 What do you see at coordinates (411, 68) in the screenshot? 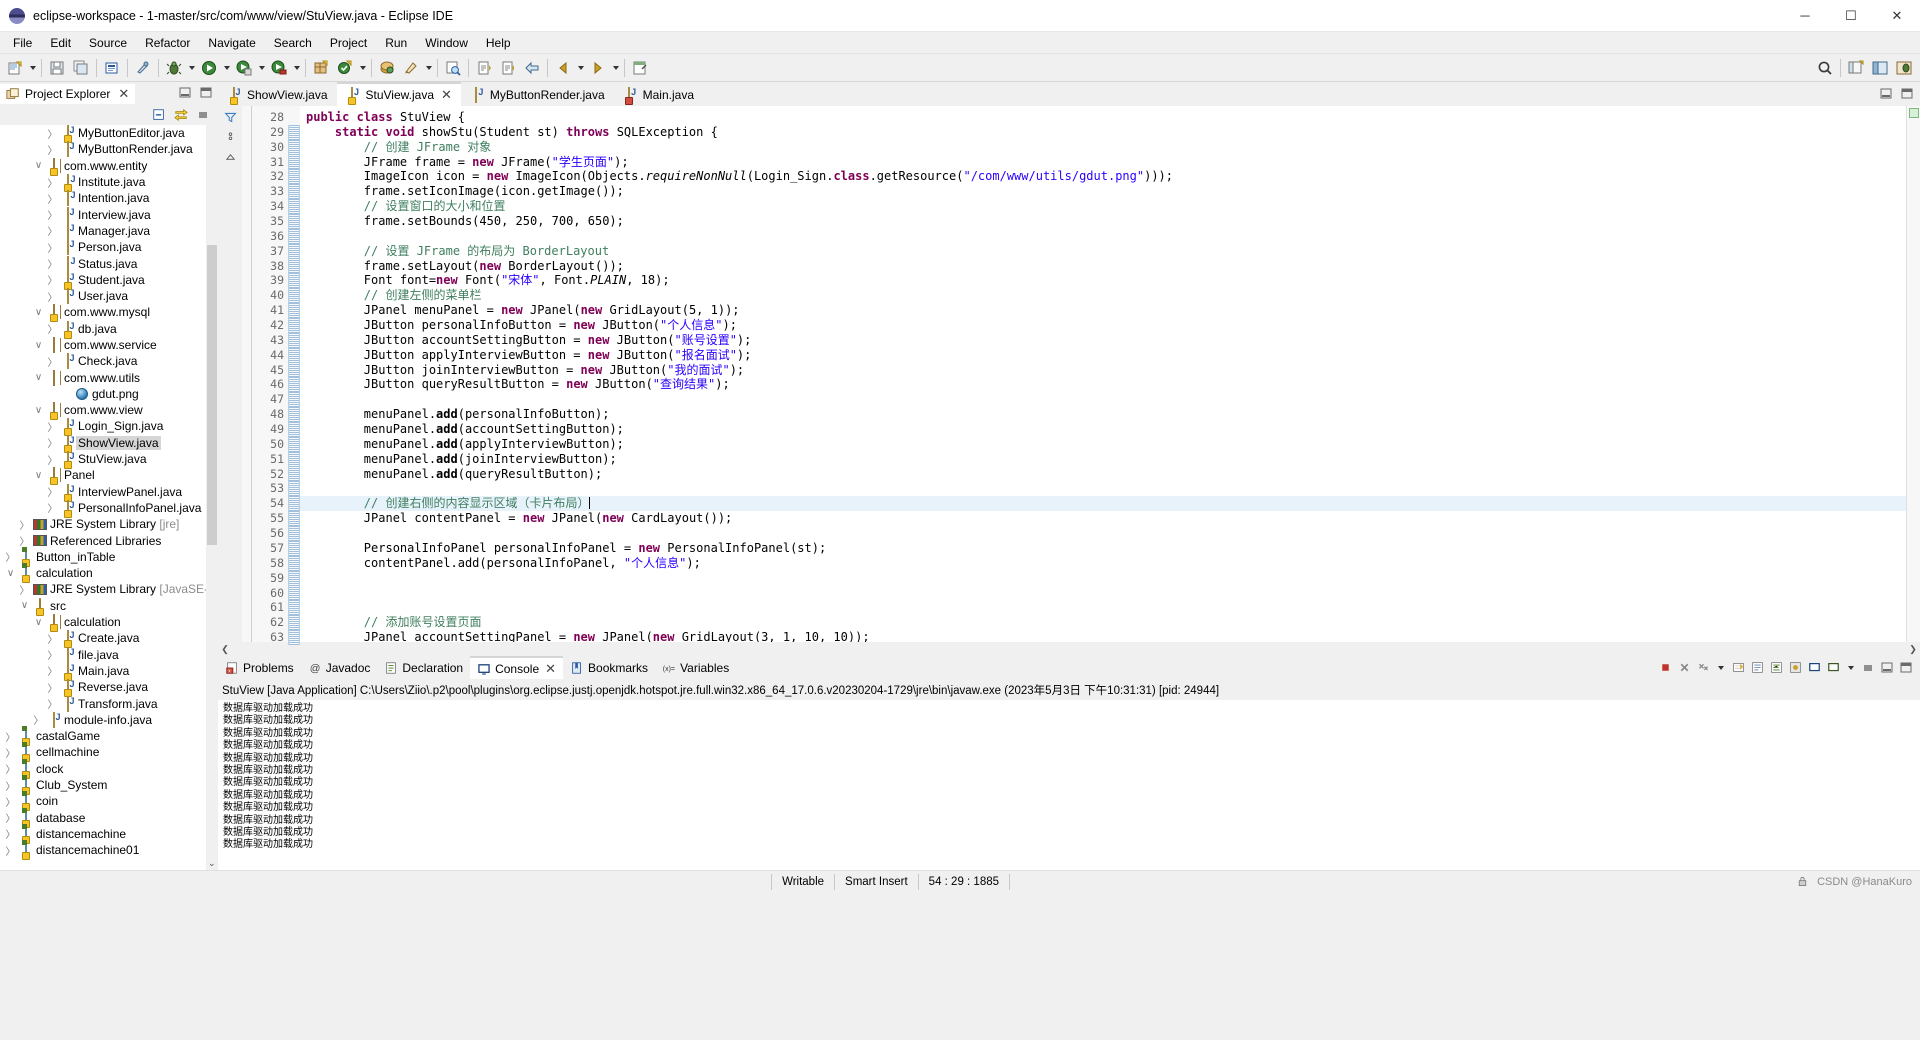
I see `externalize-strings-button` at bounding box center [411, 68].